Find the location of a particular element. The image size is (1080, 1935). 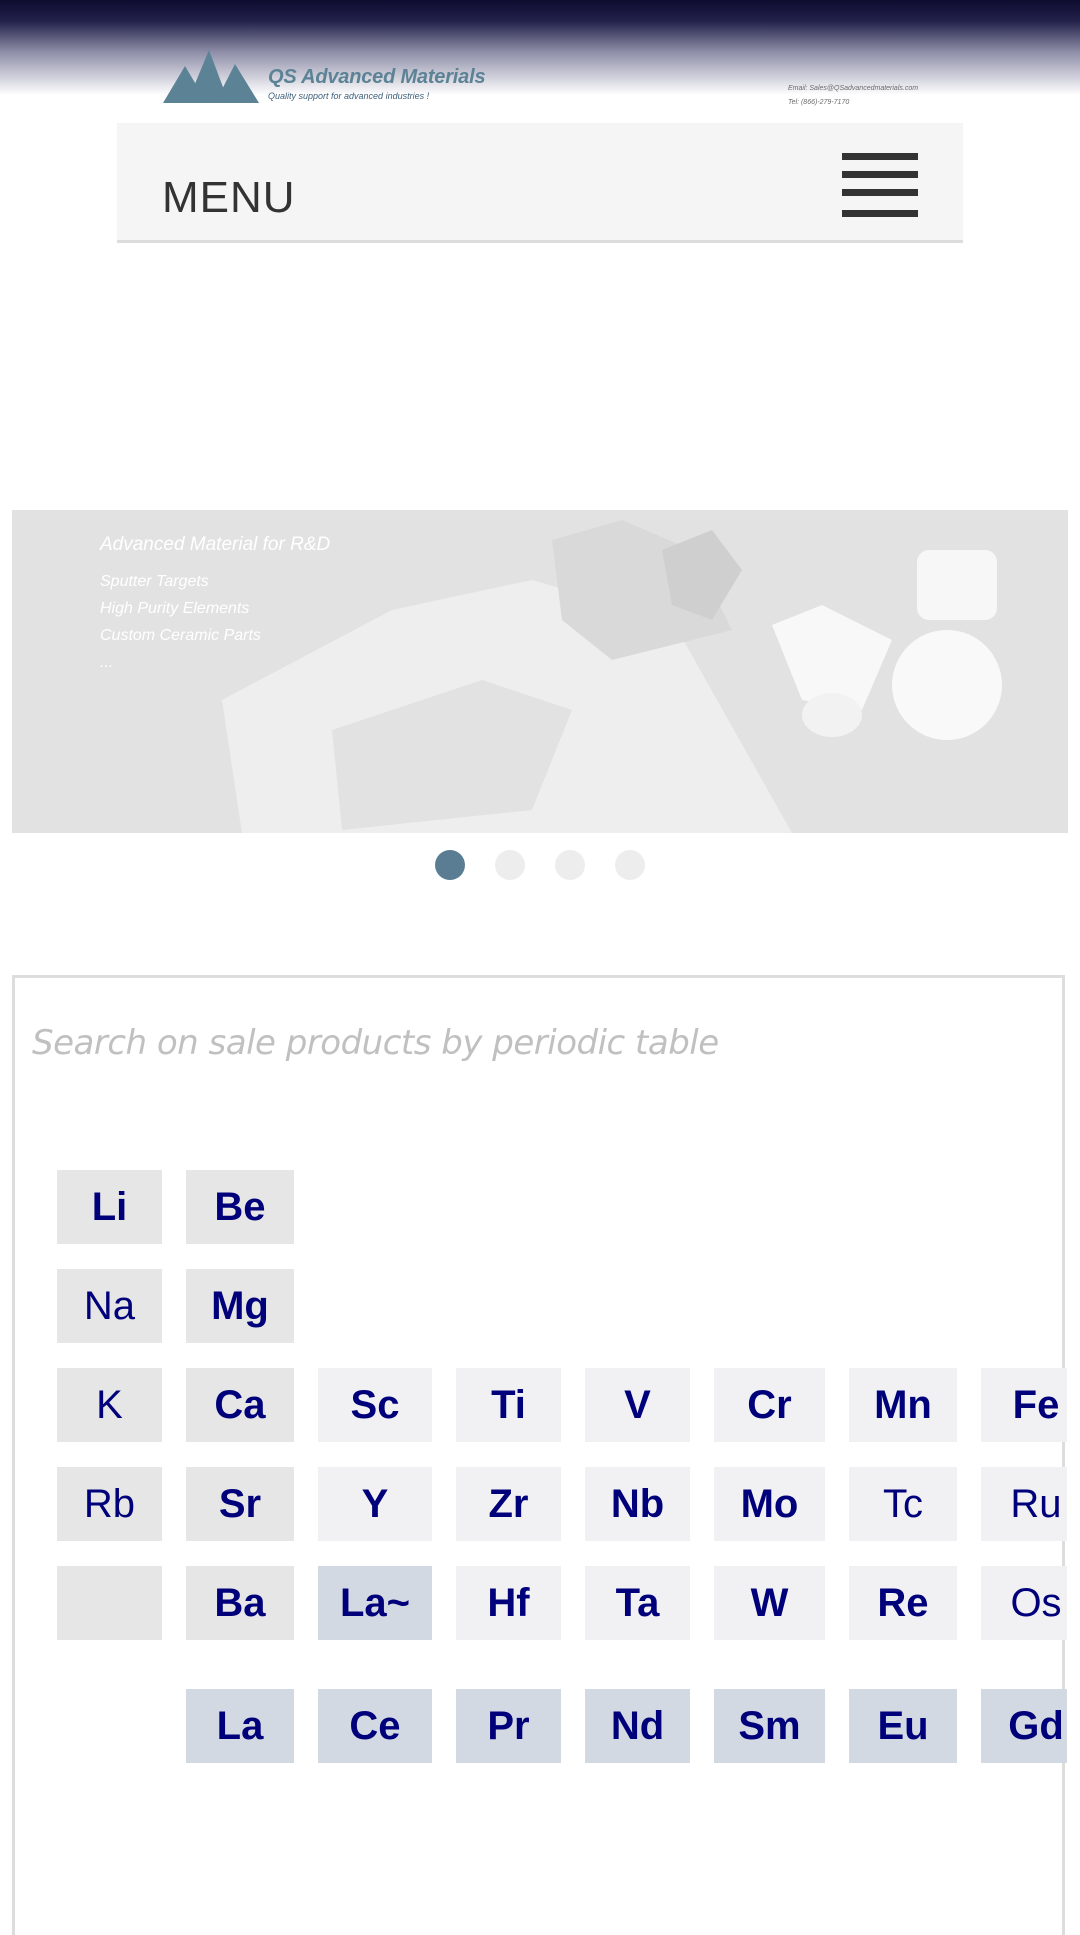

element-la: La is located at coordinates (240, 1726).